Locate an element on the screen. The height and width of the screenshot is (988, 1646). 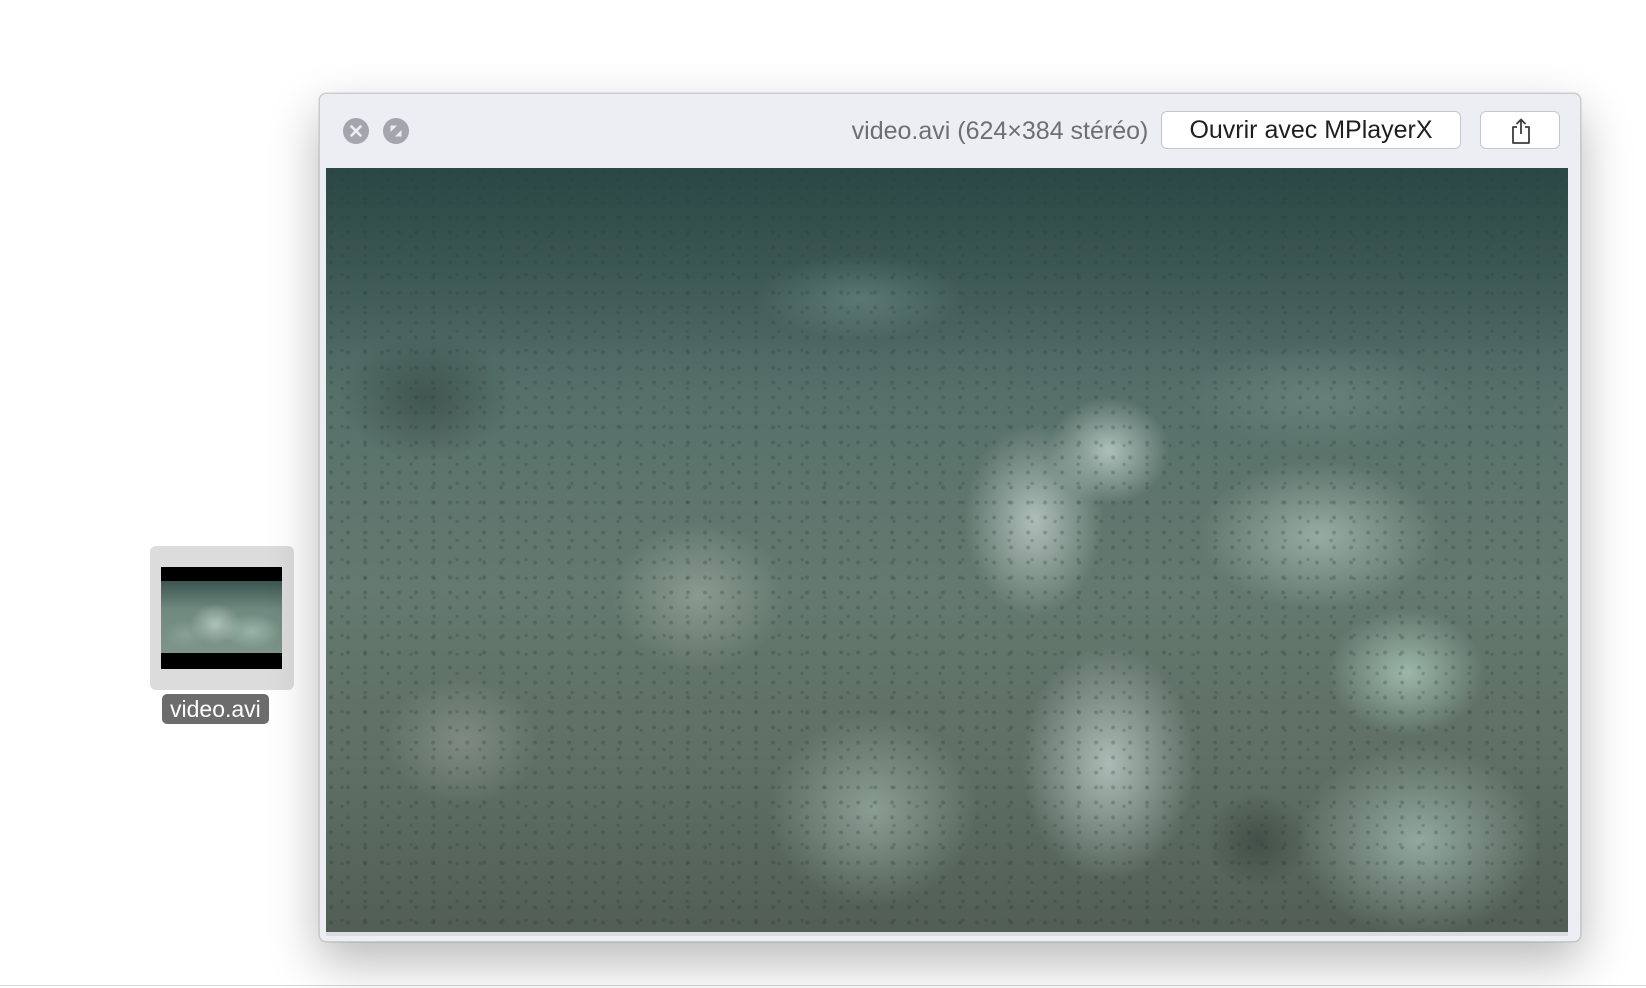
share-button is located at coordinates (1520, 130).